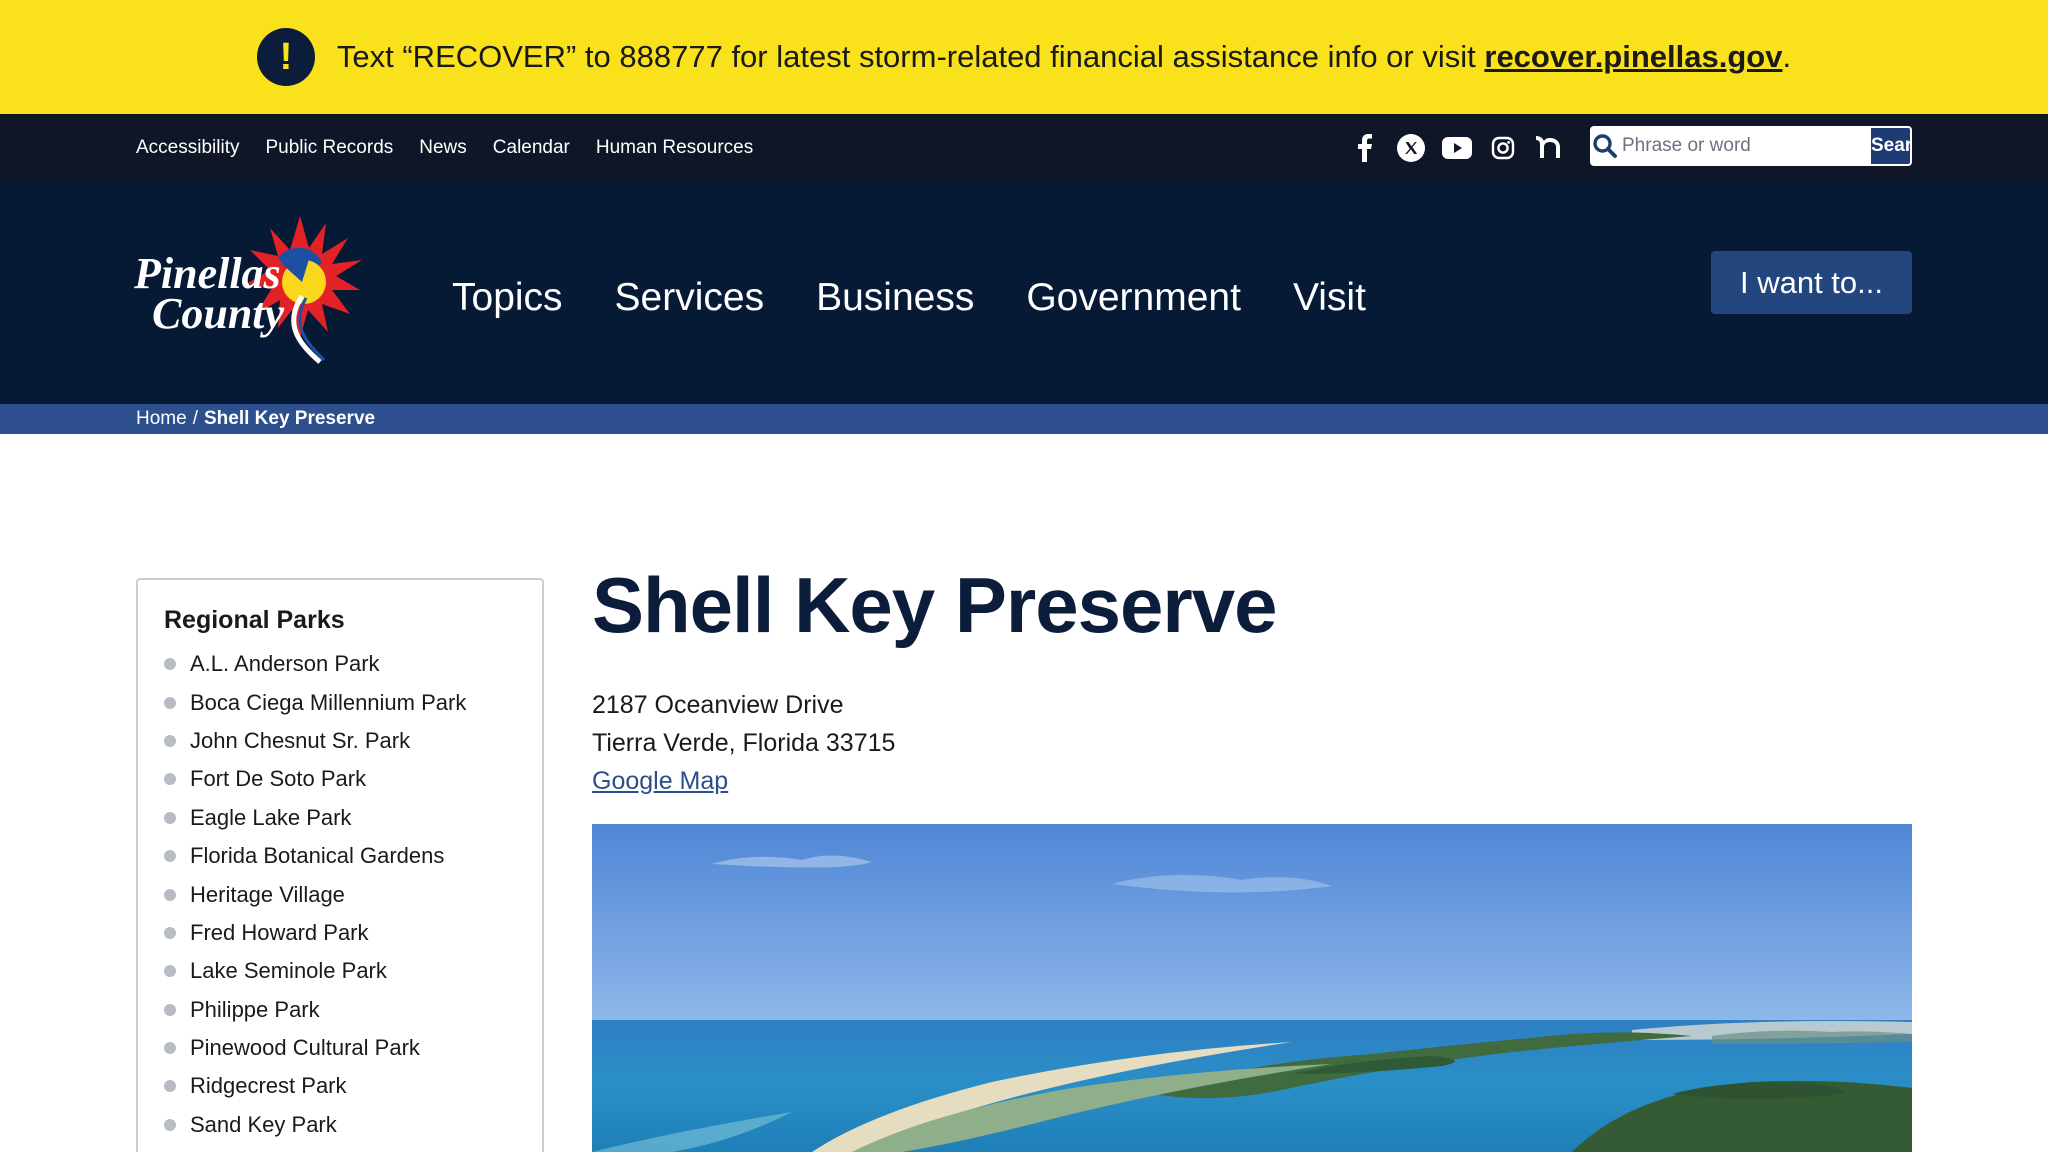  I want to click on breadcrumb-current: Shell Key Preserve, so click(289, 418).